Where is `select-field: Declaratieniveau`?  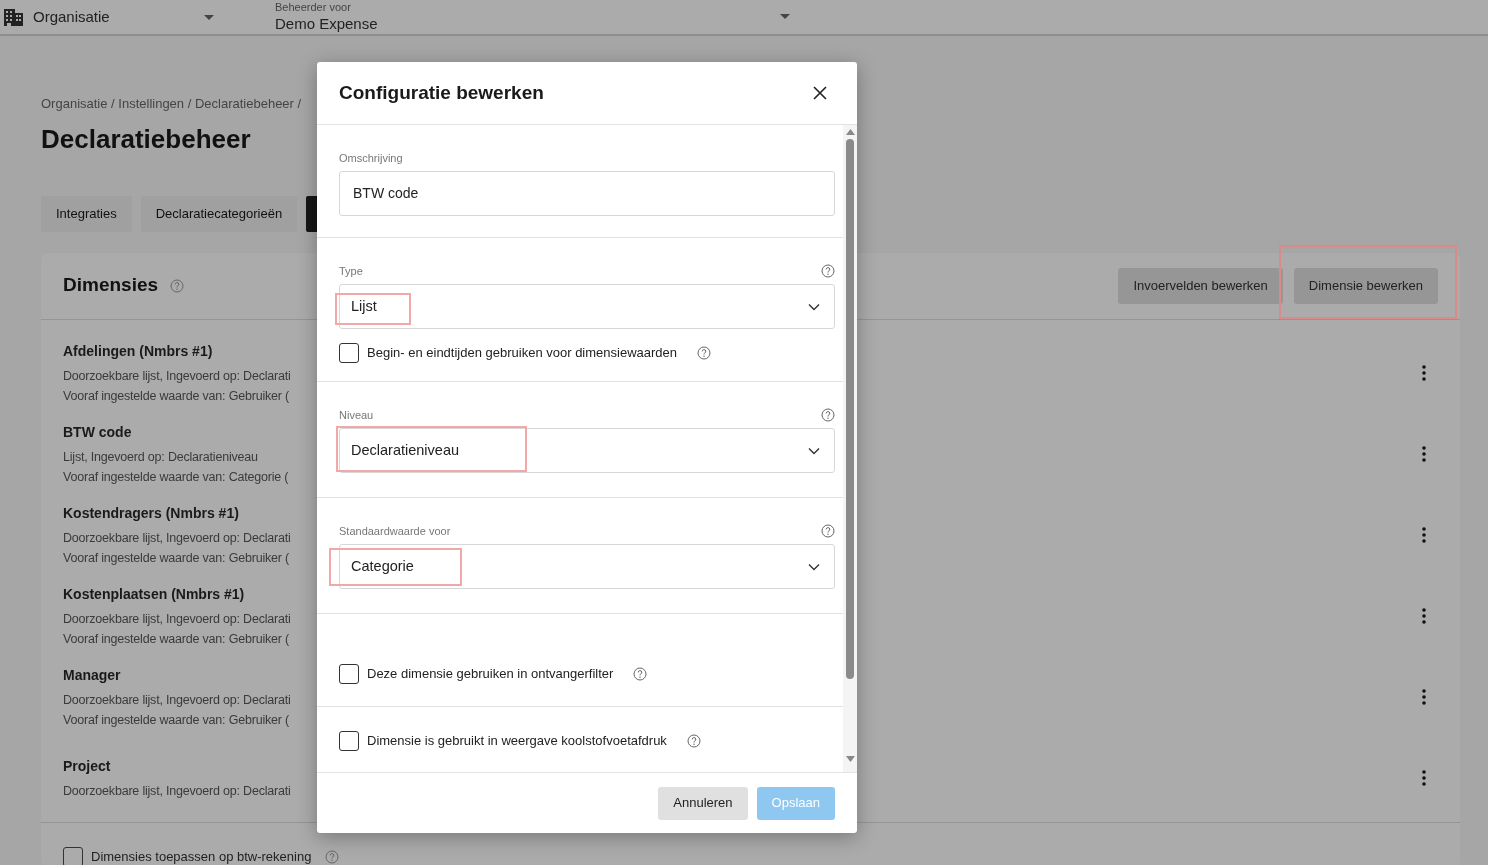 select-field: Declaratieniveau is located at coordinates (587, 450).